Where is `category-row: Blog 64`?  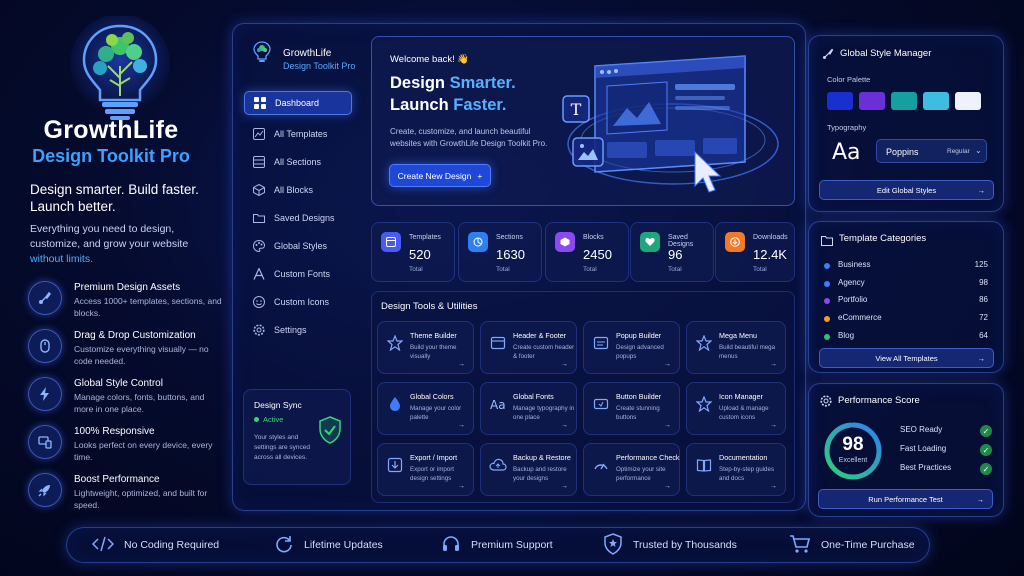 category-row: Blog 64 is located at coordinates (906, 338).